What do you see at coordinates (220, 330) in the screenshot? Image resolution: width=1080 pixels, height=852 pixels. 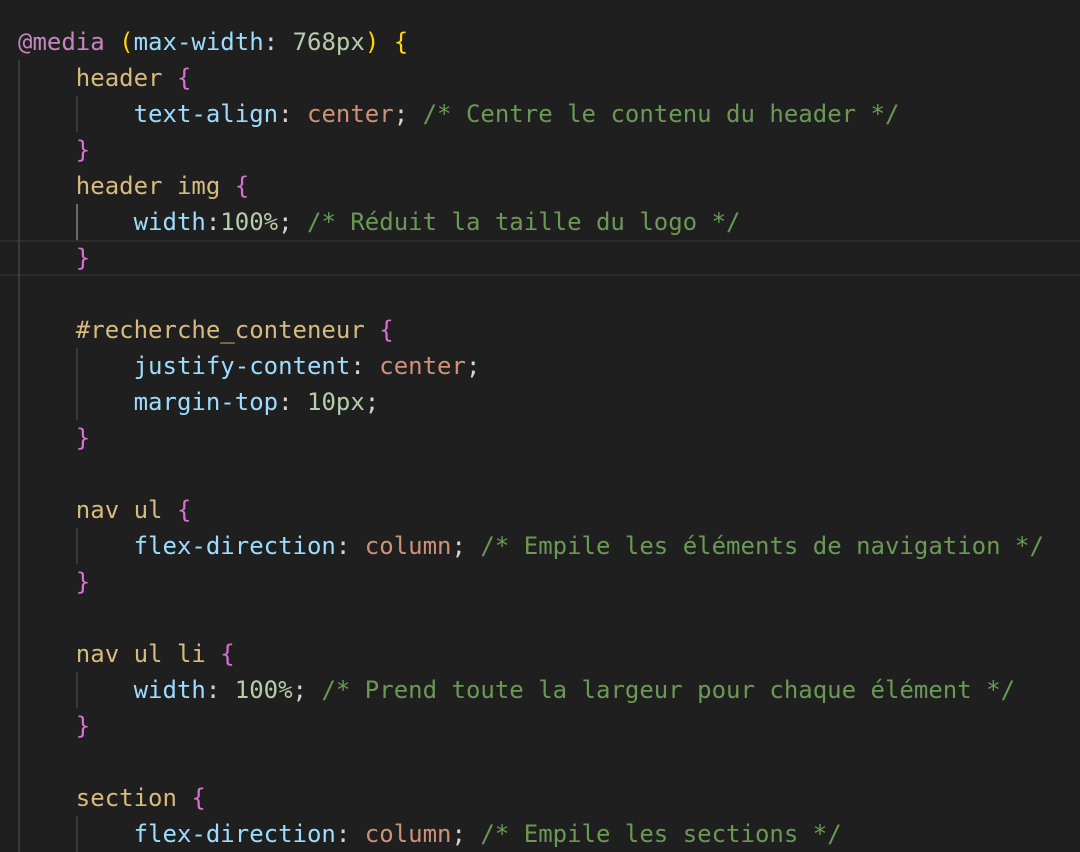 I see `token-selector: #recherche_conteneur` at bounding box center [220, 330].